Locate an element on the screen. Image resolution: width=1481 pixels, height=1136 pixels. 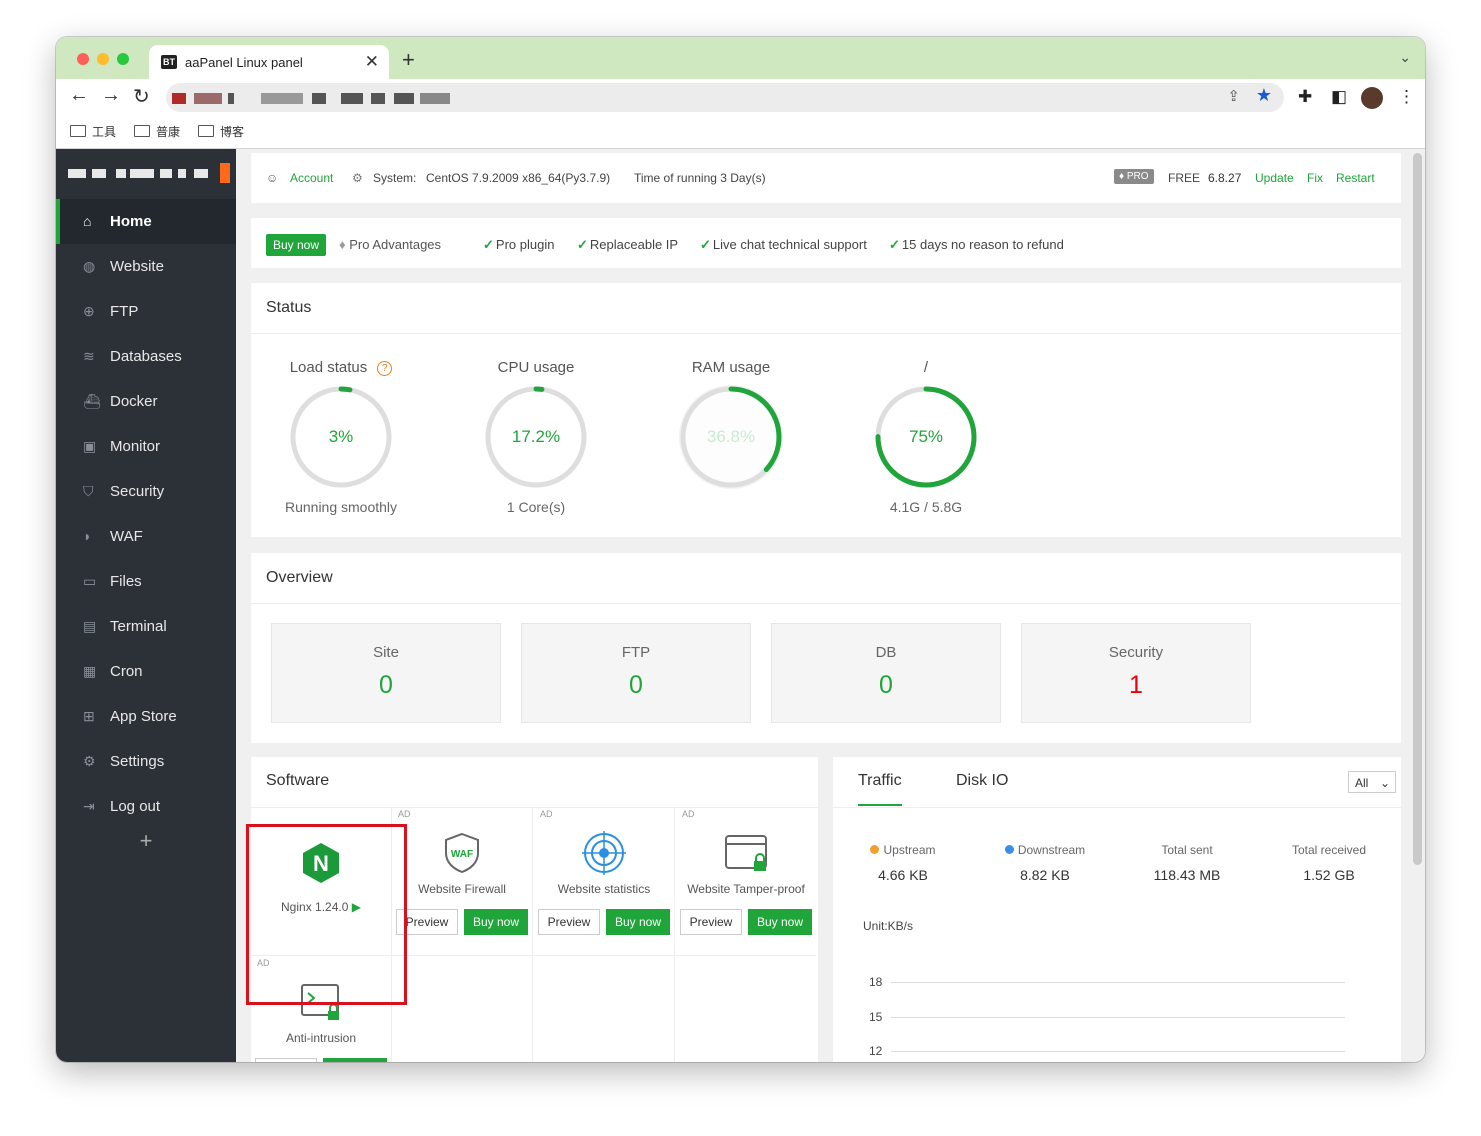
pro-advantages: ♦ Pro Advantages is located at coordinates (390, 244).